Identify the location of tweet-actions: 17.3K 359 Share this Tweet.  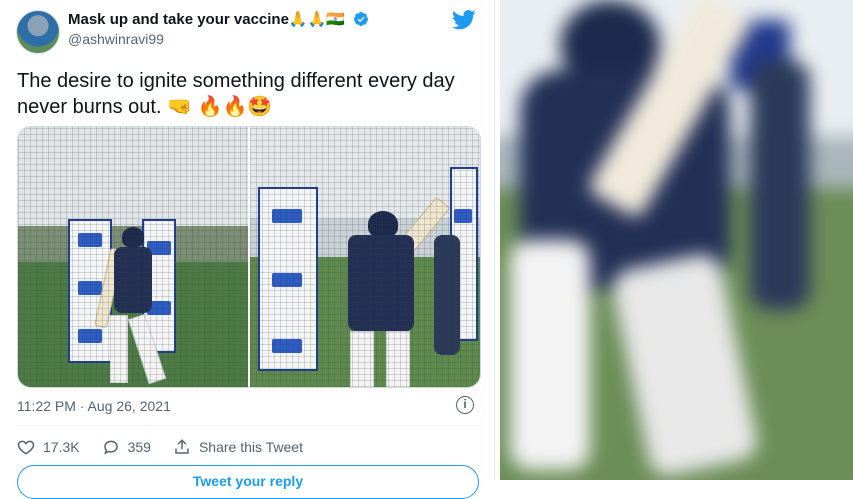
(171, 447).